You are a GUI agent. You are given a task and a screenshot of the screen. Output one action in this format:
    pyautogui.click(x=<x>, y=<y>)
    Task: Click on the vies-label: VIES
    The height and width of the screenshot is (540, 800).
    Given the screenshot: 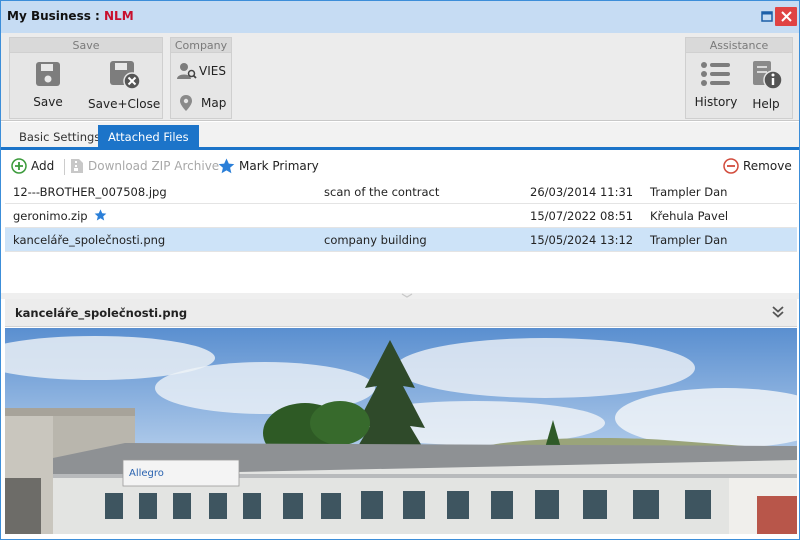 What is the action you would take?
    pyautogui.click(x=212, y=71)
    